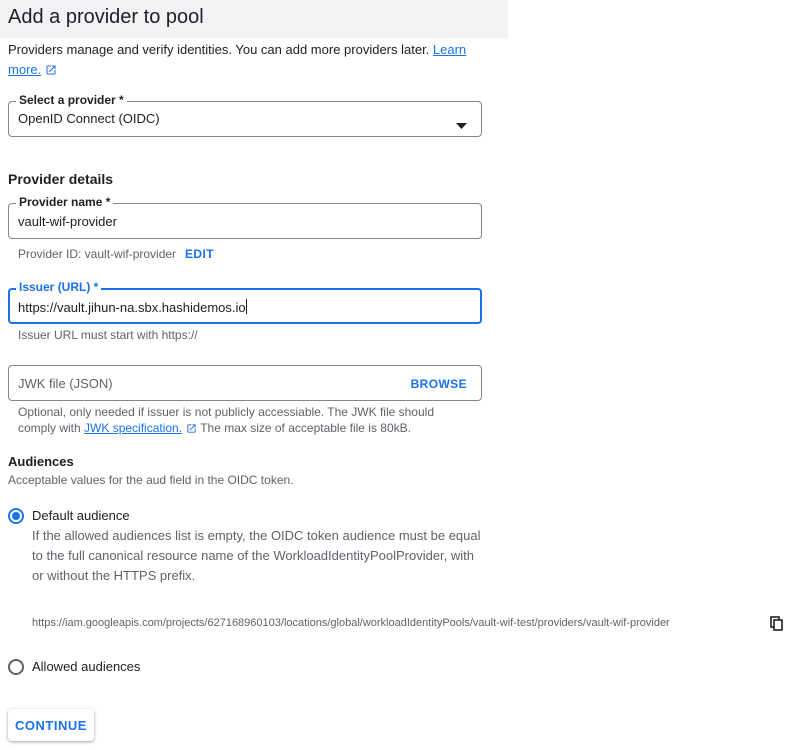 This screenshot has width=803, height=750. What do you see at coordinates (304, 428) in the screenshot?
I see `jwk-helper-line-2-suffix: The max size of acceptable file is 80kB.` at bounding box center [304, 428].